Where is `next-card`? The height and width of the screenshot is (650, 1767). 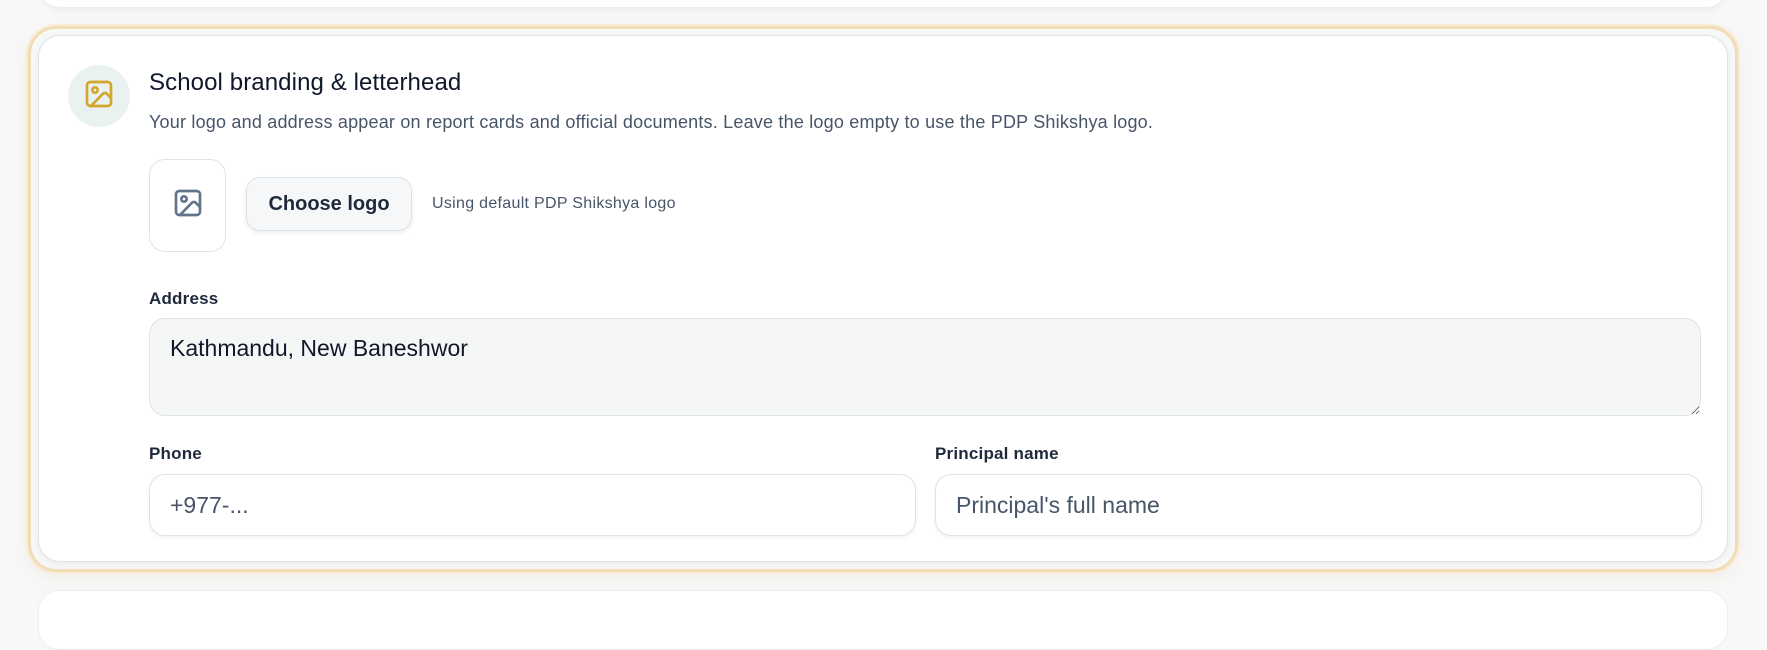 next-card is located at coordinates (883, 620).